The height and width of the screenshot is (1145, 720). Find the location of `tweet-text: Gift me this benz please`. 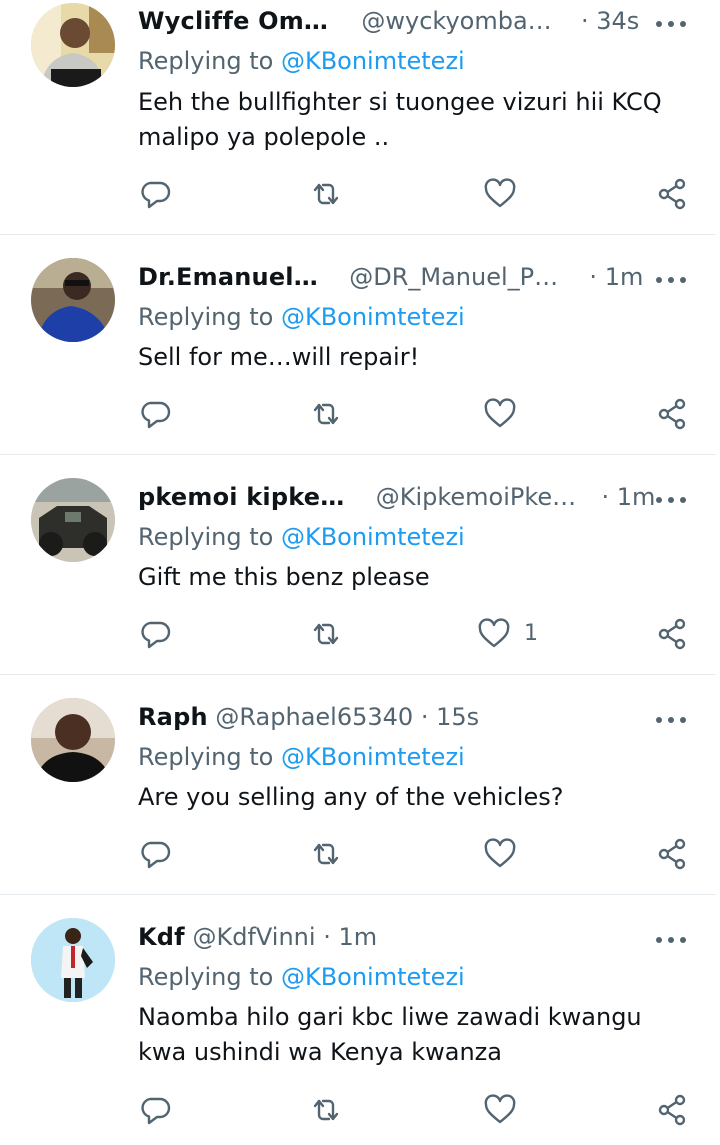

tweet-text: Gift me this benz please is located at coordinates (418, 577).